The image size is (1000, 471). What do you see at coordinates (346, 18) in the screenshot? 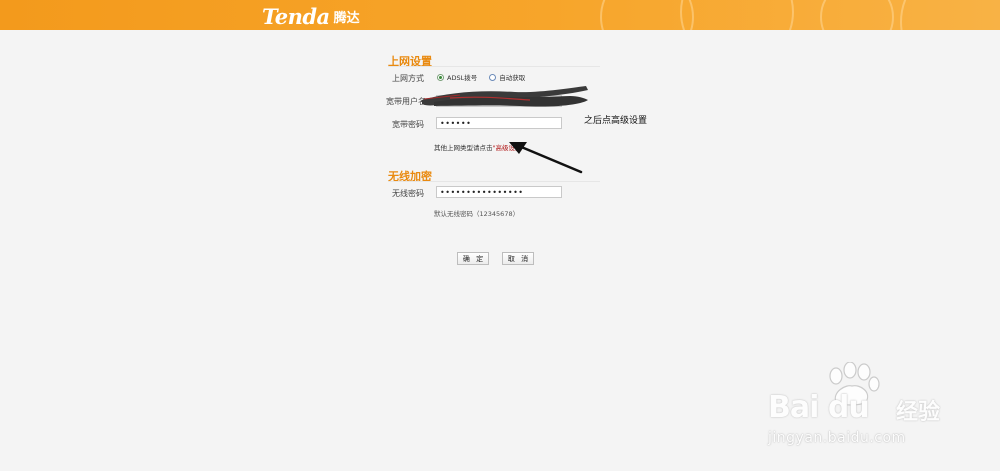
I see `logo-brand-cn: 腾达` at bounding box center [346, 18].